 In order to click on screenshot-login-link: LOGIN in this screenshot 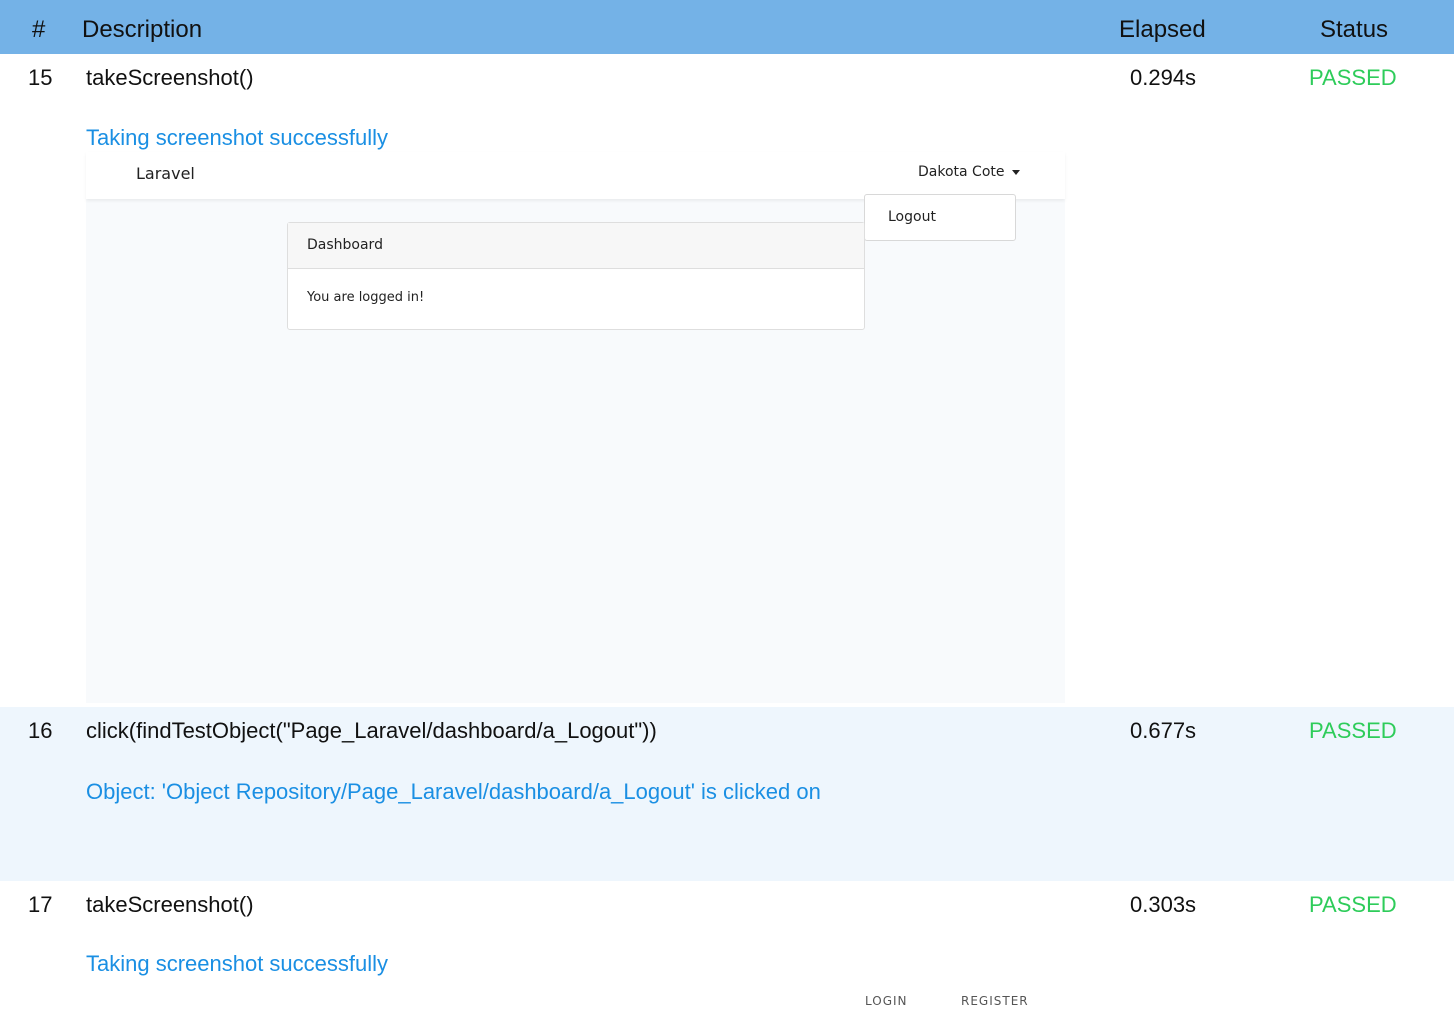, I will do `click(886, 1001)`.